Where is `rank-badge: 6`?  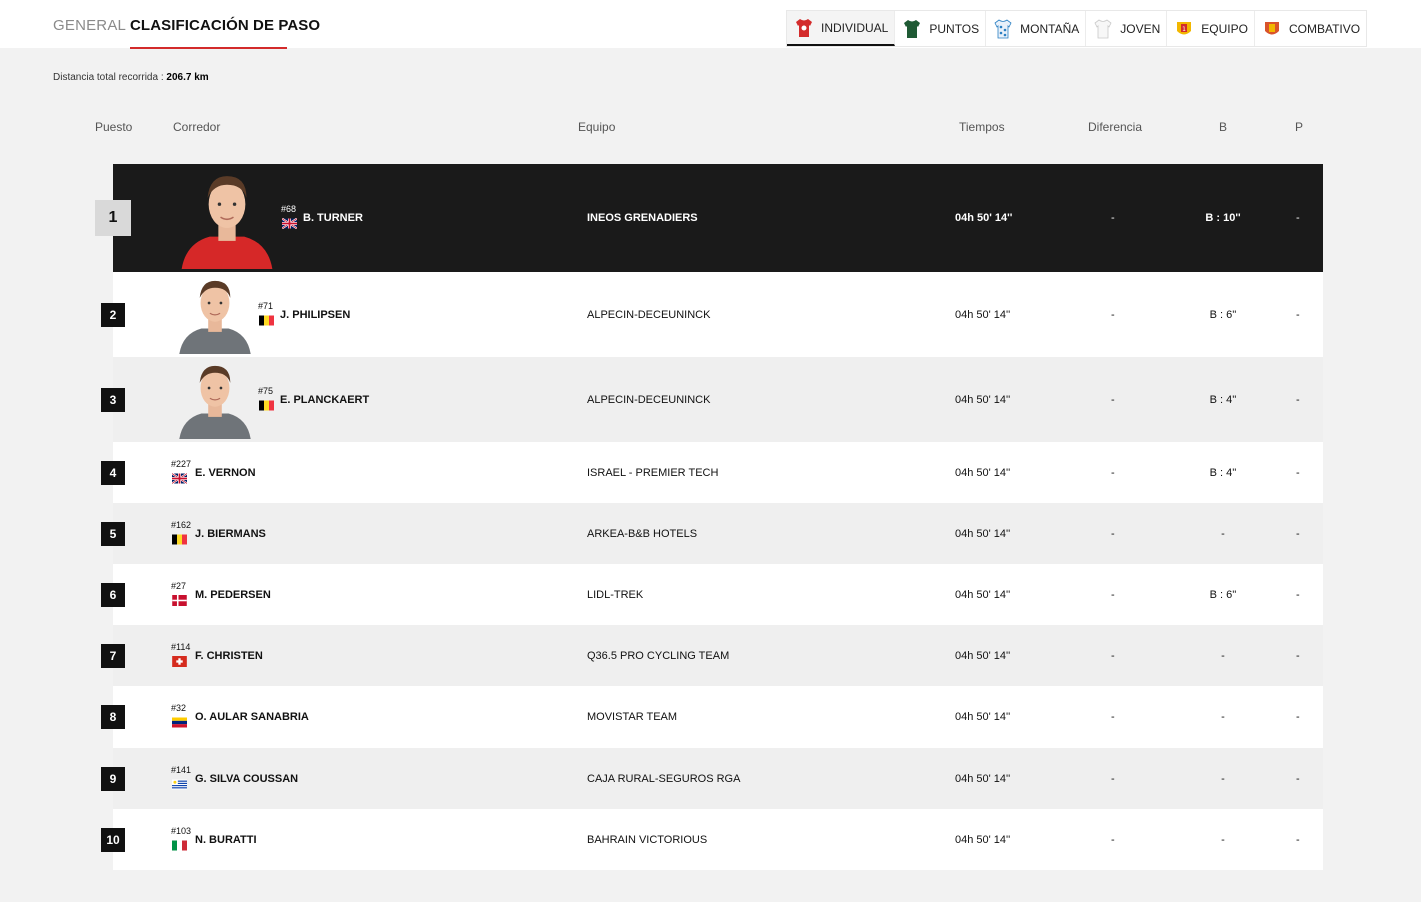 rank-badge: 6 is located at coordinates (113, 594).